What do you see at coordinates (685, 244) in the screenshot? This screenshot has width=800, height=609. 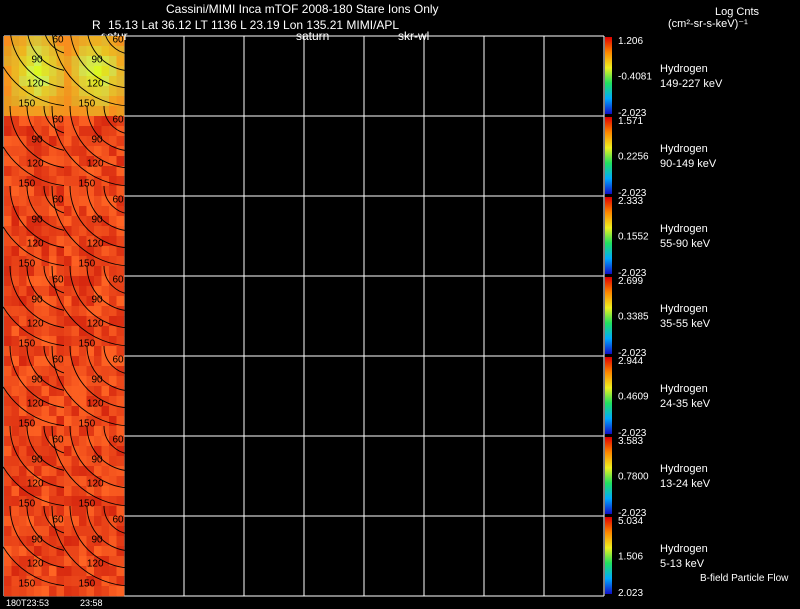 I see `energy-label: 55-90 keV` at bounding box center [685, 244].